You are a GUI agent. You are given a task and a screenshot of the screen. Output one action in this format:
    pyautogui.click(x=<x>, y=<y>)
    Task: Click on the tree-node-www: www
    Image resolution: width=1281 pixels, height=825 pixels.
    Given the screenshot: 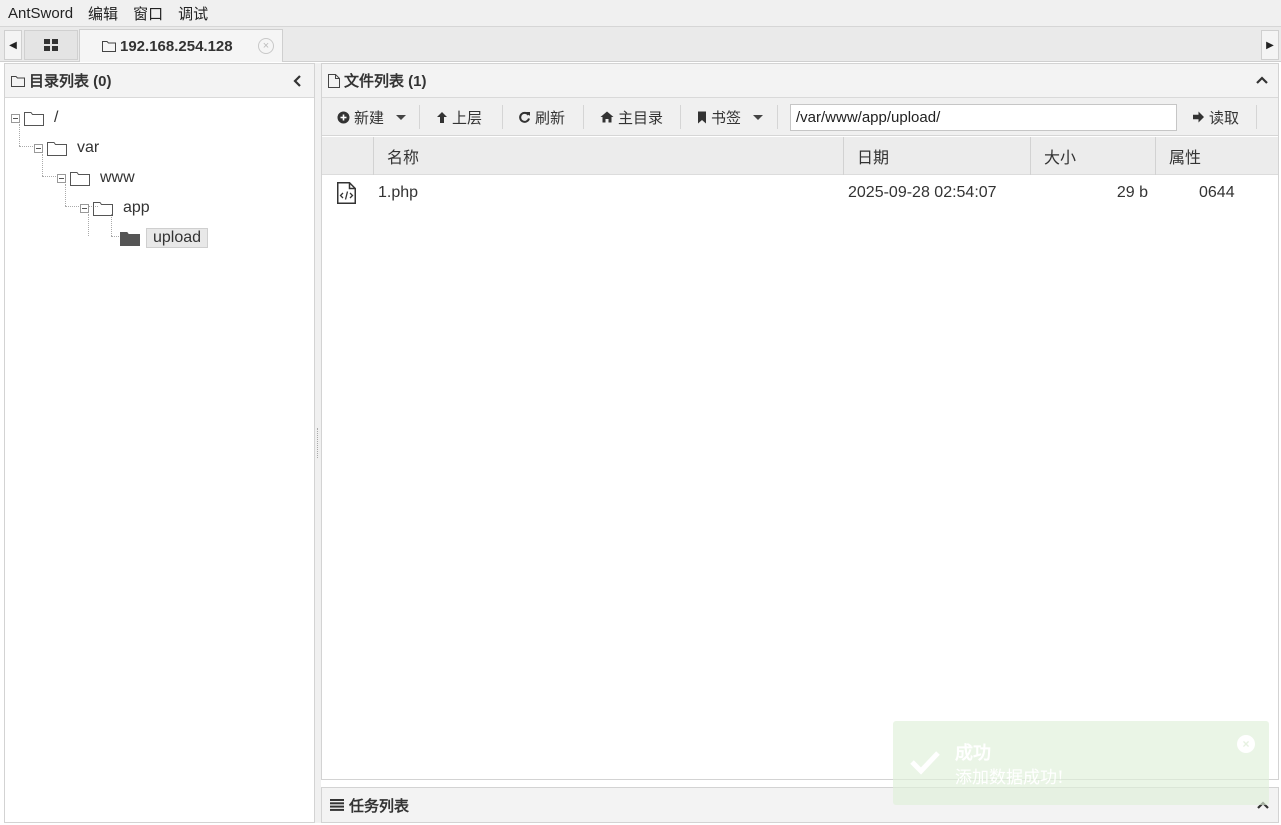 What is the action you would take?
    pyautogui.click(x=96, y=178)
    